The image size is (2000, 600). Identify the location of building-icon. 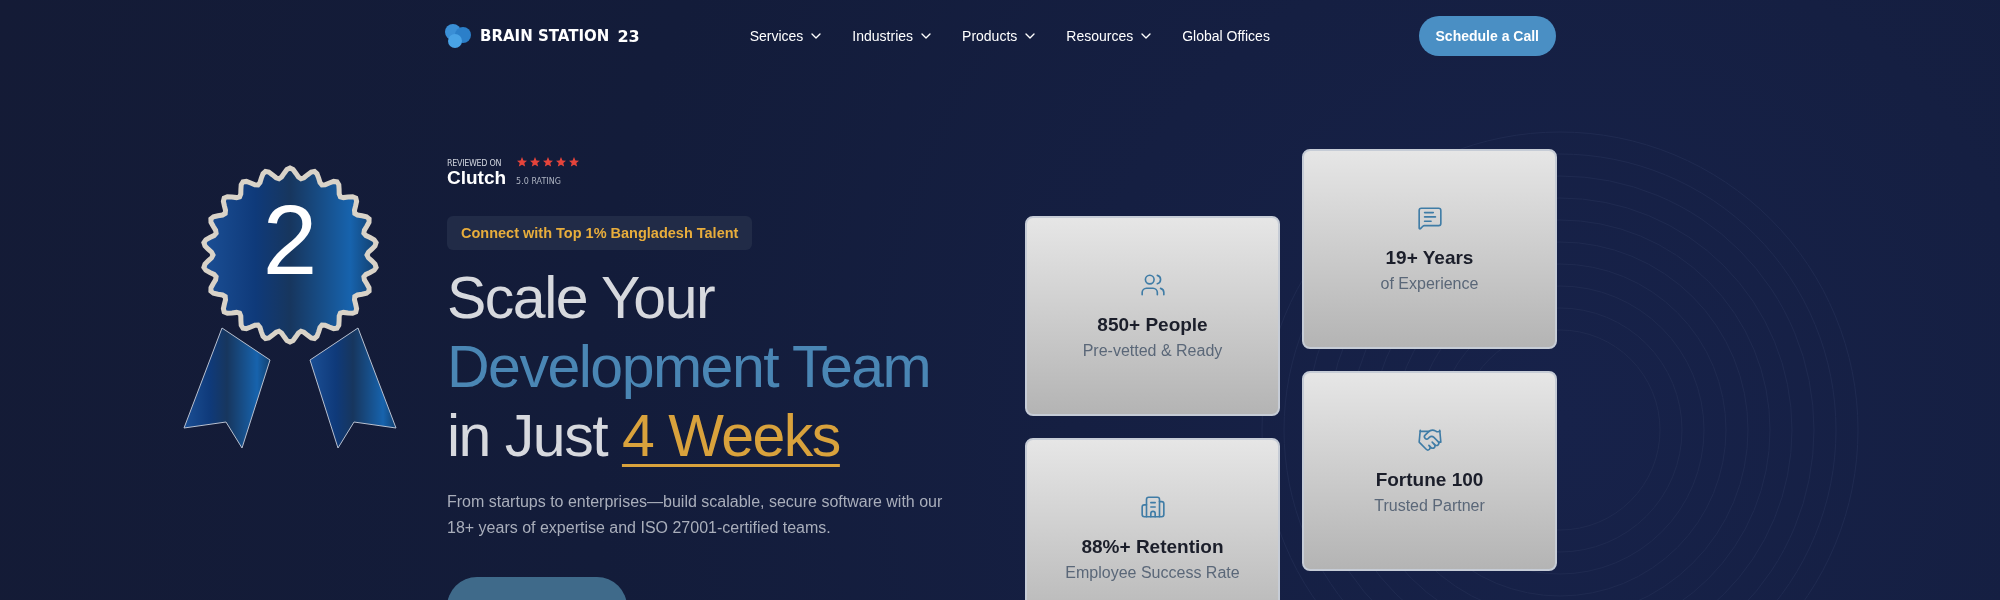
(1152, 507).